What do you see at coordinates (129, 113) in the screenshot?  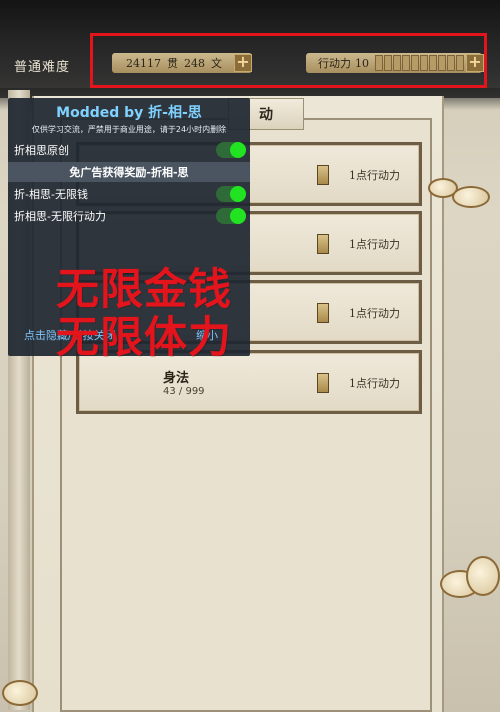 I see `mod-menu-title: Modded by 折-相-思` at bounding box center [129, 113].